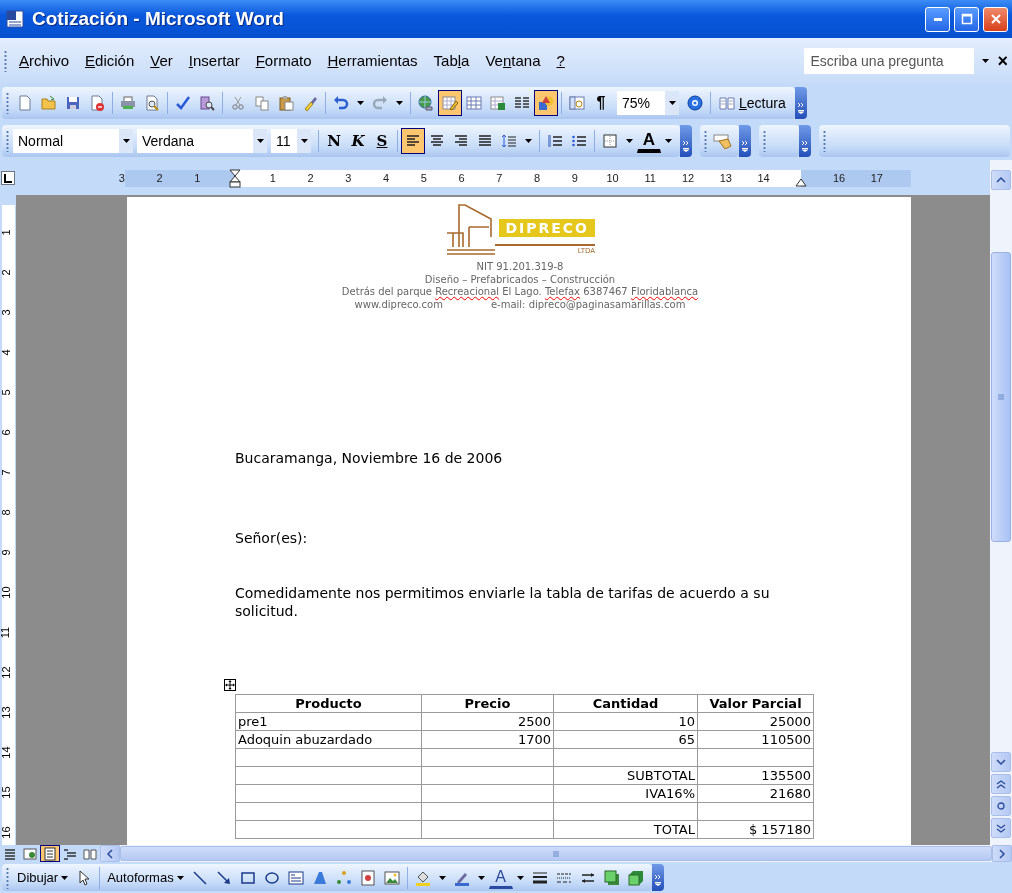 The height and width of the screenshot is (893, 1012). I want to click on column-header: Precio, so click(487, 703).